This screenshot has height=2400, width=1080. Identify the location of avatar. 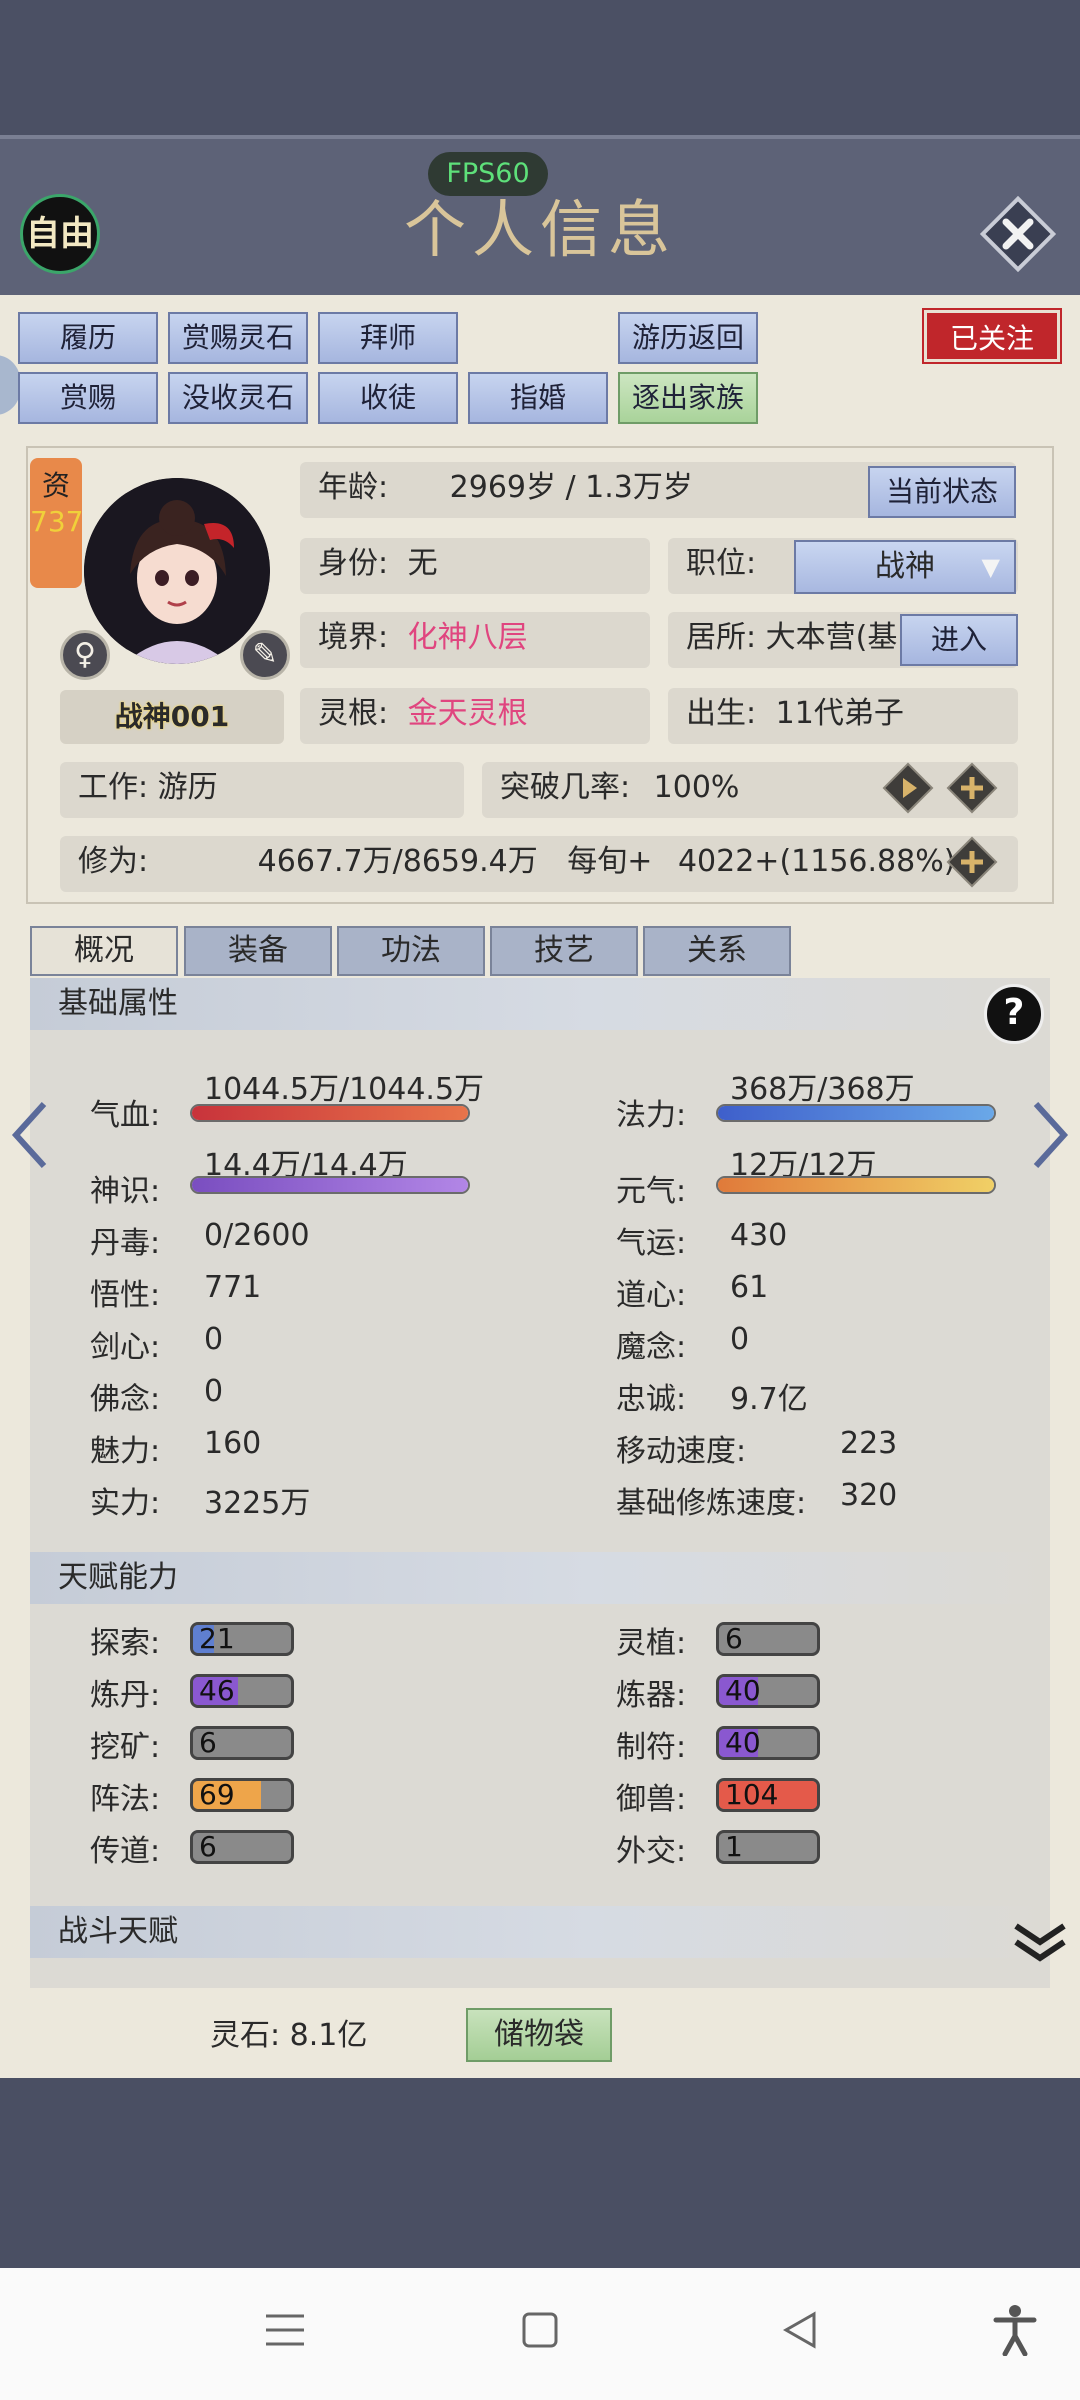
(177, 571).